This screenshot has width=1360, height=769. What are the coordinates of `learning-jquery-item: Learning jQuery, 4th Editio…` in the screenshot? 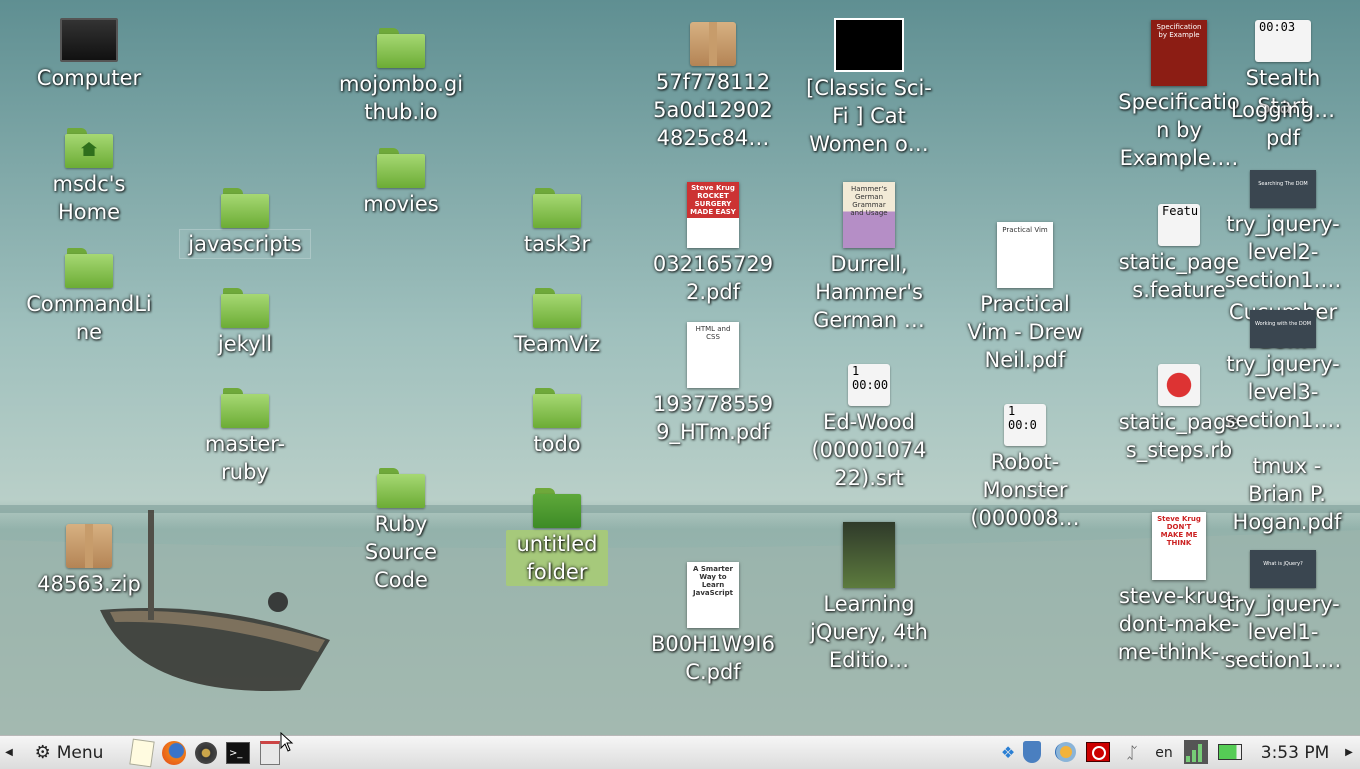 It's located at (869, 598).